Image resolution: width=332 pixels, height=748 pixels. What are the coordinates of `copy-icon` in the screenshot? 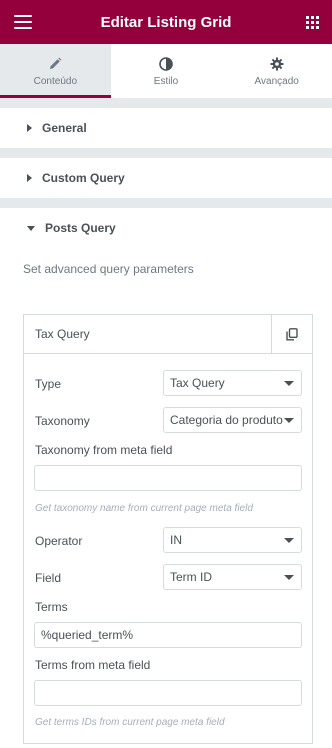 It's located at (292, 333).